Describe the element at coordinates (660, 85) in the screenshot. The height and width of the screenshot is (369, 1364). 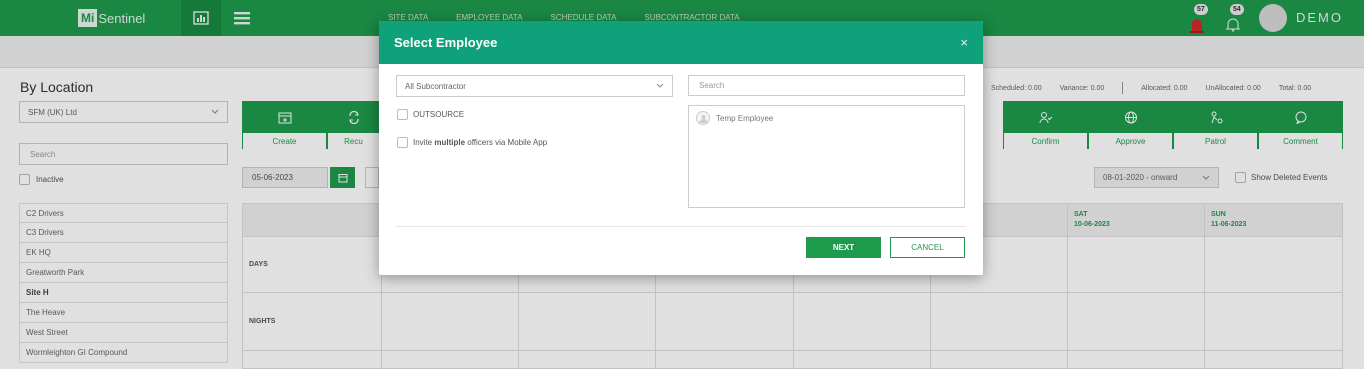
I see `chevron-down-icon` at that location.